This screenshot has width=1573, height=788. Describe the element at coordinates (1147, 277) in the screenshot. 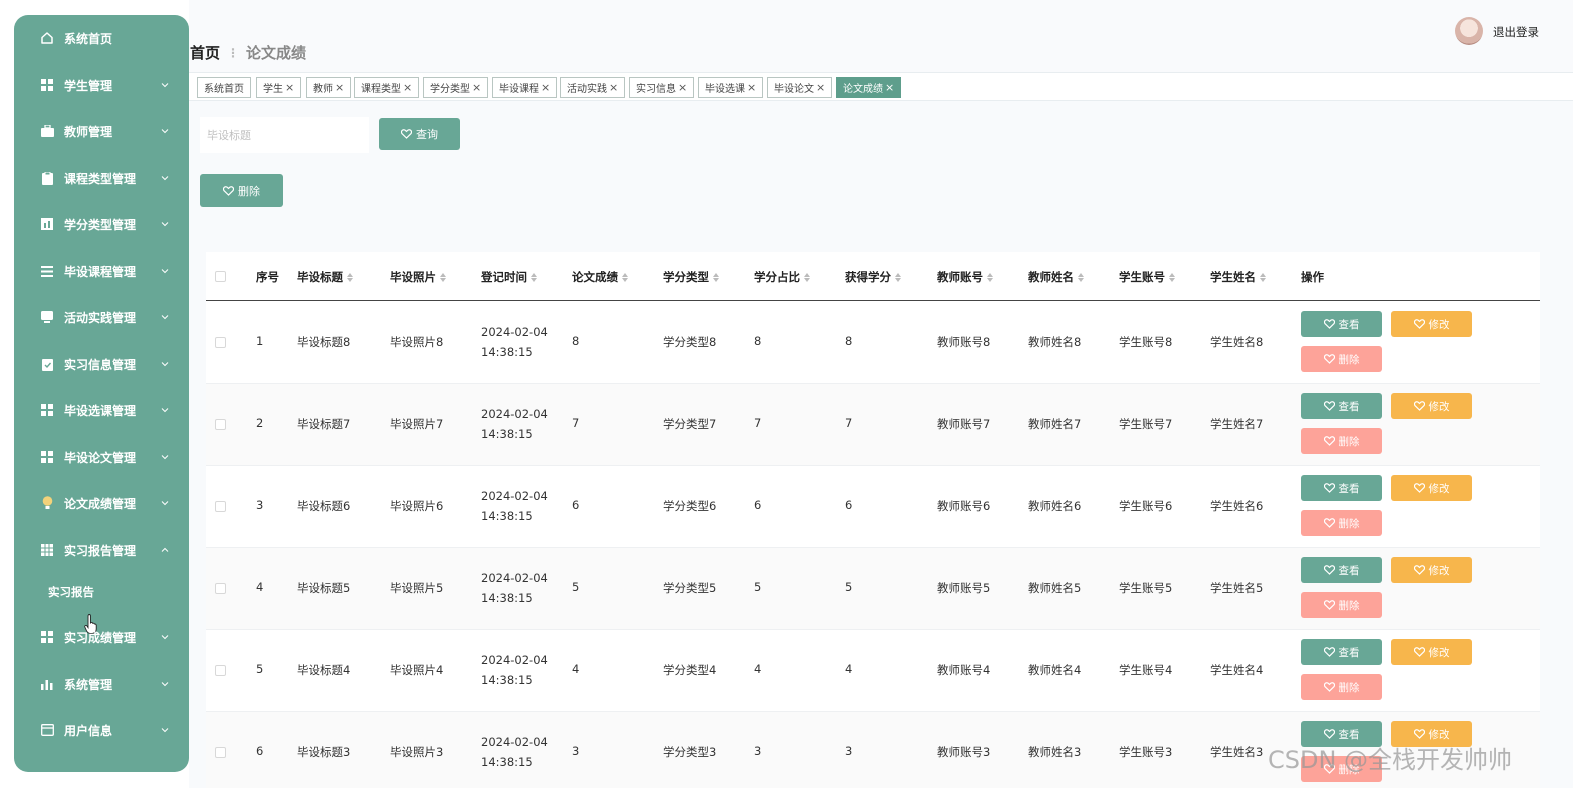

I see `column-header-student-account: 学生账号` at that location.